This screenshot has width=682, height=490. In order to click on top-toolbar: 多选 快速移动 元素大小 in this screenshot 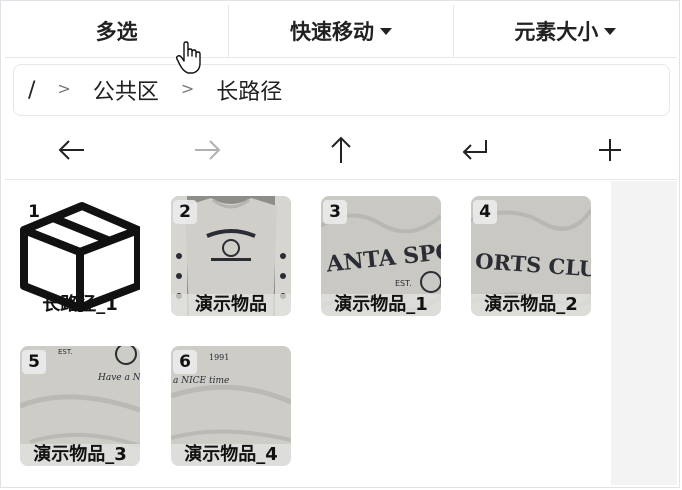, I will do `click(341, 31)`.